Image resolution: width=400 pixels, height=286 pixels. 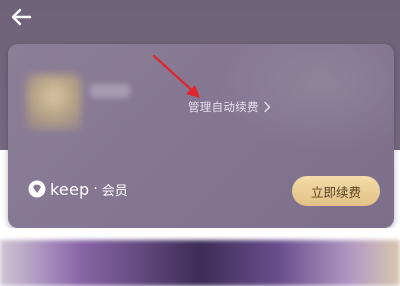 What do you see at coordinates (336, 191) in the screenshot?
I see `renew-now-button: 立即续费` at bounding box center [336, 191].